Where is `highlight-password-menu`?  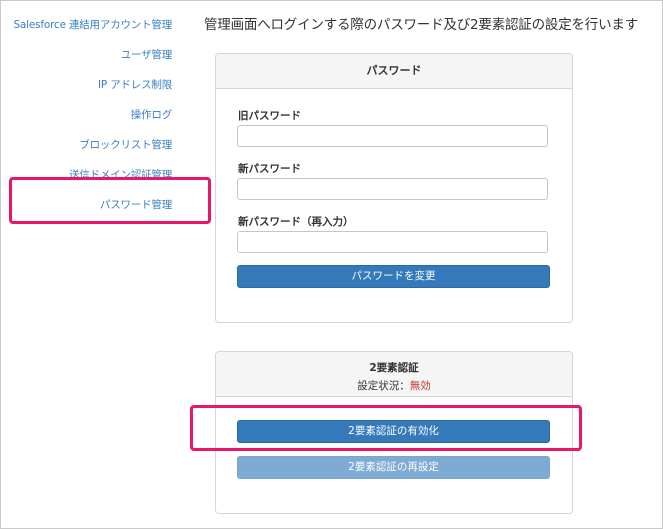
highlight-password-menu is located at coordinates (110, 200).